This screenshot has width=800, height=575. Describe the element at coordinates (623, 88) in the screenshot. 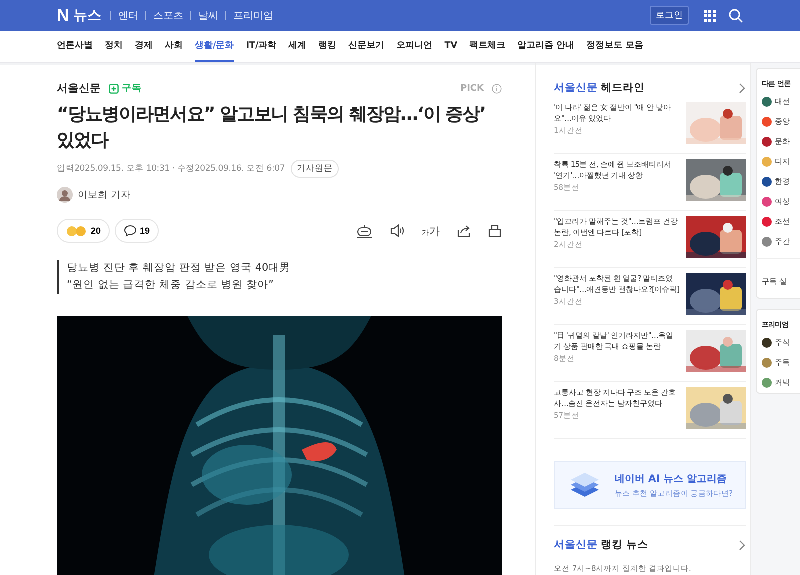

I see `headline-title: 헤드라인` at that location.